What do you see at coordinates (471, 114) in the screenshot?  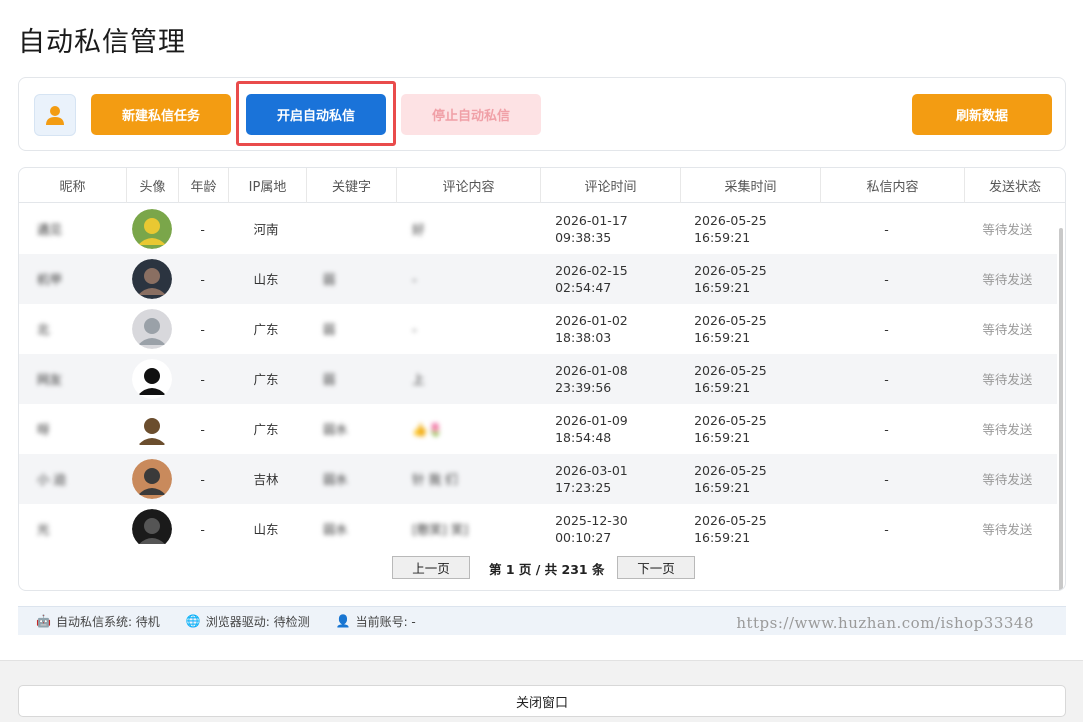 I see `stop-auto-message-button: 停止自动私信` at bounding box center [471, 114].